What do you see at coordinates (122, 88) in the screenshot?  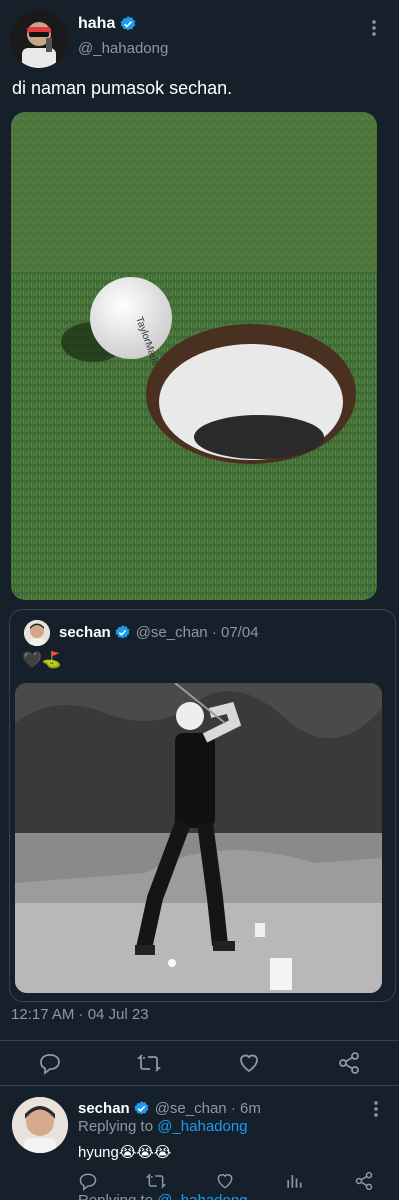 I see `tweet-text: di naman pumasok sechan.` at bounding box center [122, 88].